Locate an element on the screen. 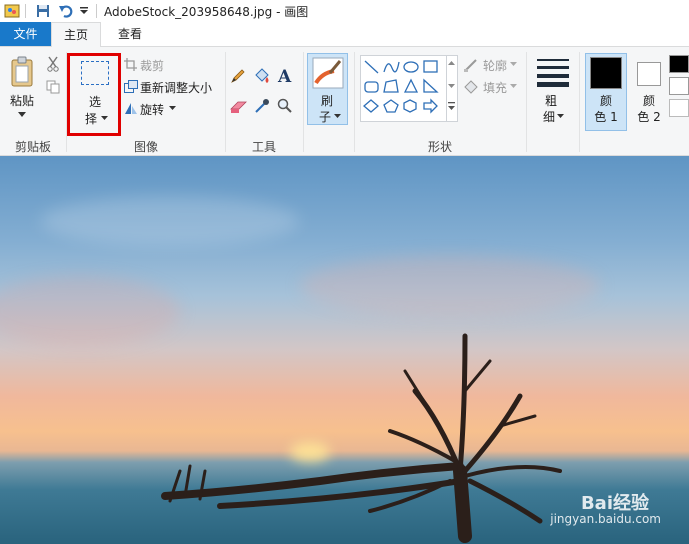 This screenshot has width=689, height=544. resize-button-label: 重新调整大小 is located at coordinates (176, 87).